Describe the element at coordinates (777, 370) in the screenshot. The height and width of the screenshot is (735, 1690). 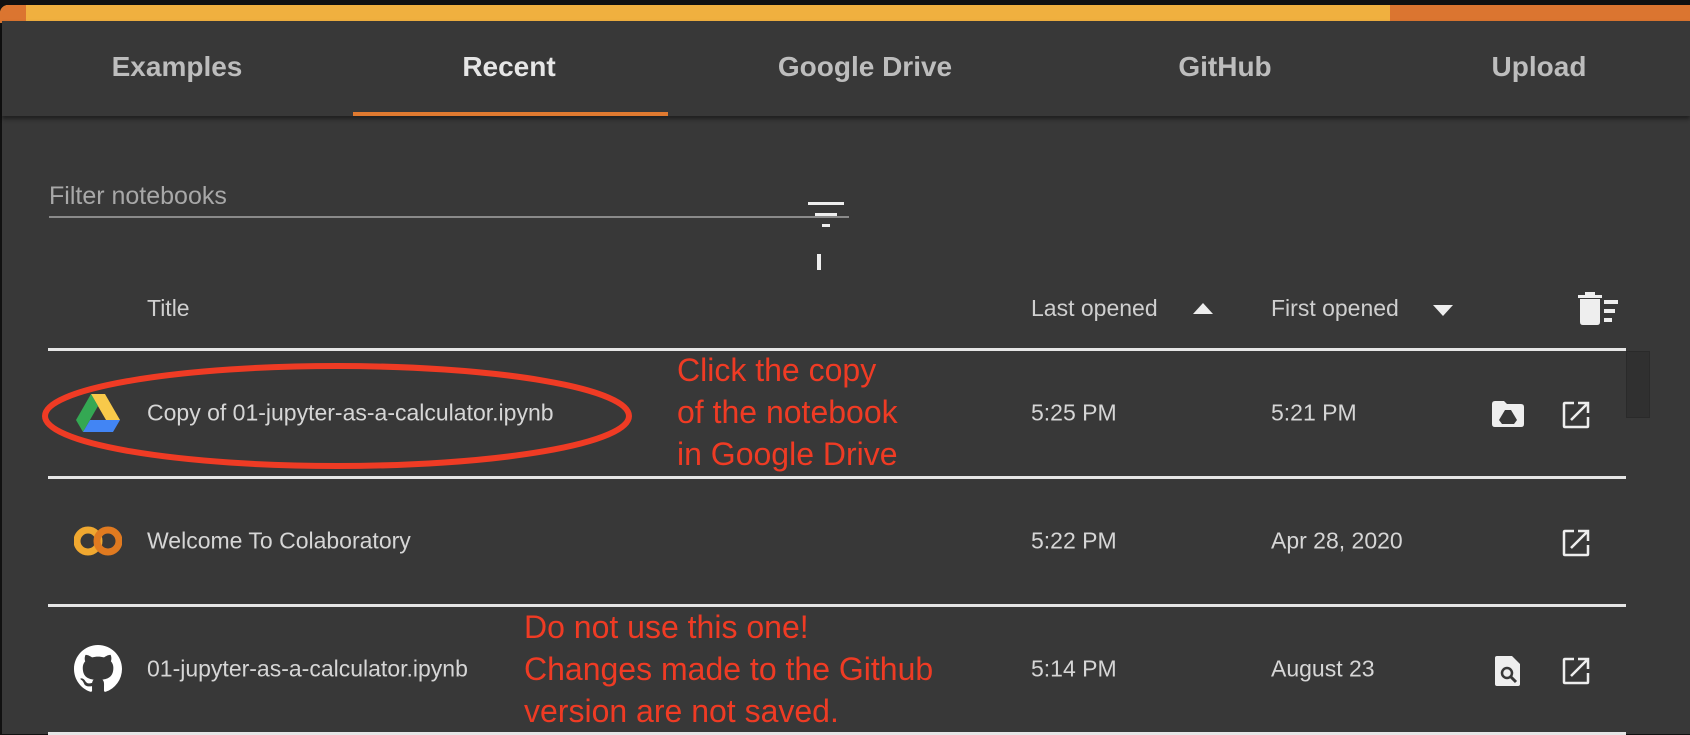
I see `annotation-line: Click the copy` at that location.